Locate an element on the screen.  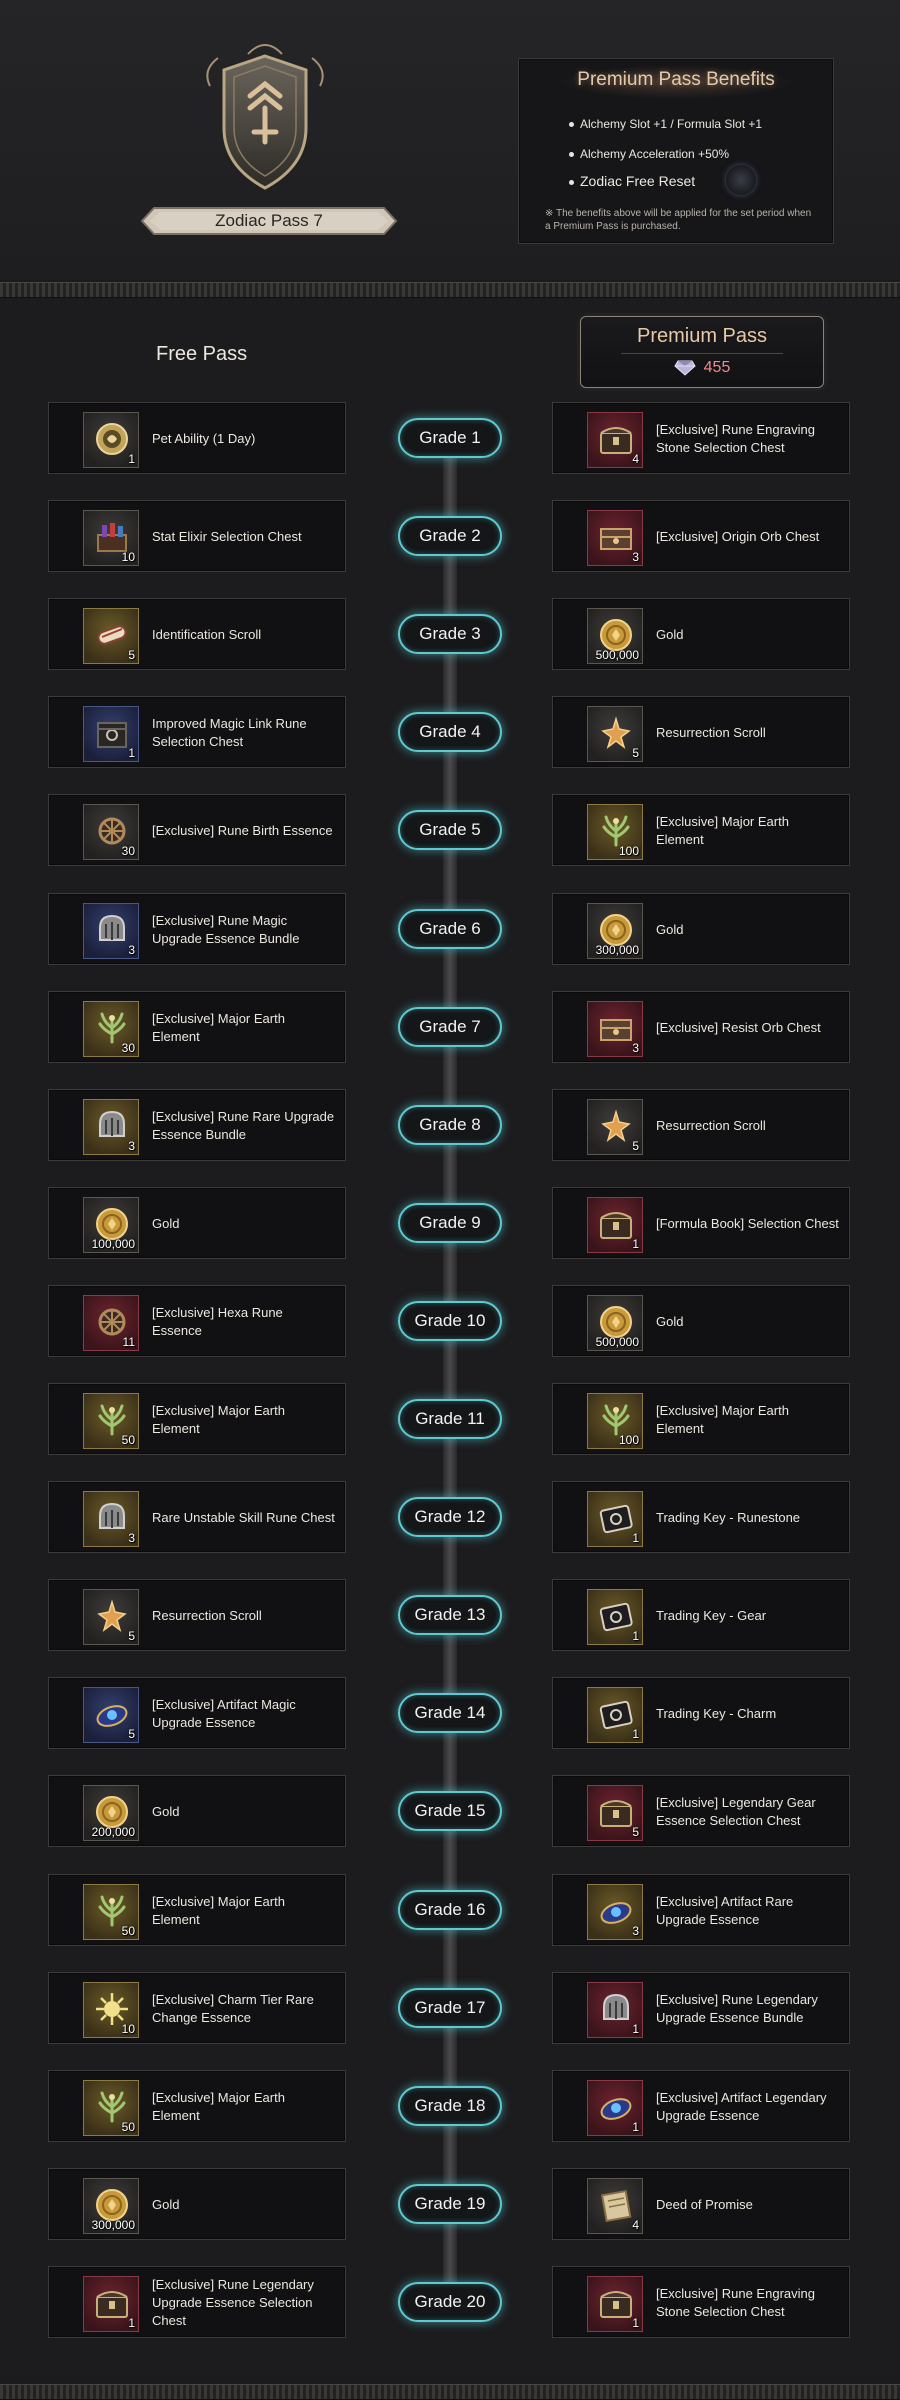
reward-quantity: 11 is located at coordinates (128, 1341).